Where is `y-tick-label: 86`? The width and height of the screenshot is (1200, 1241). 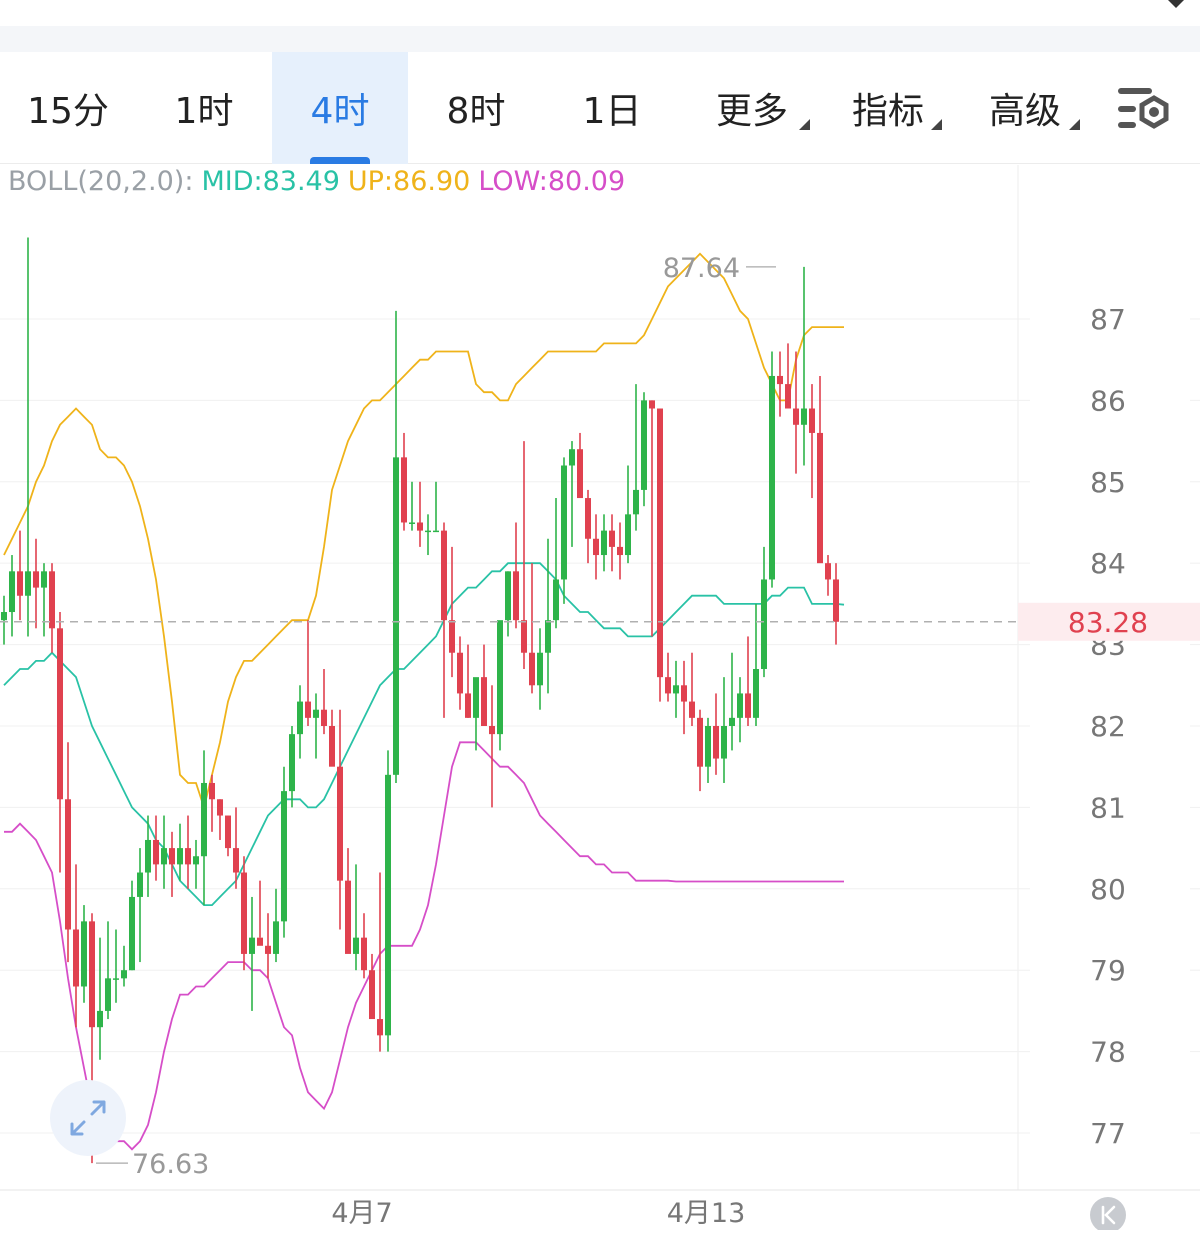
y-tick-label: 86 is located at coordinates (1108, 400).